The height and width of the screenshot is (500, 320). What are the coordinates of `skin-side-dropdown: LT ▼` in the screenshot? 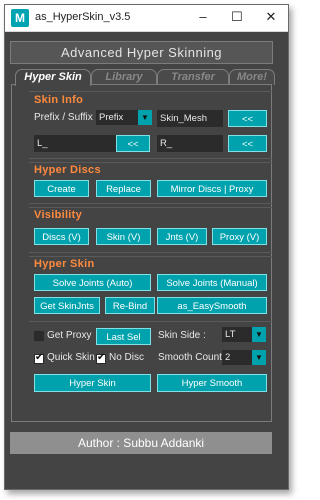 It's located at (244, 334).